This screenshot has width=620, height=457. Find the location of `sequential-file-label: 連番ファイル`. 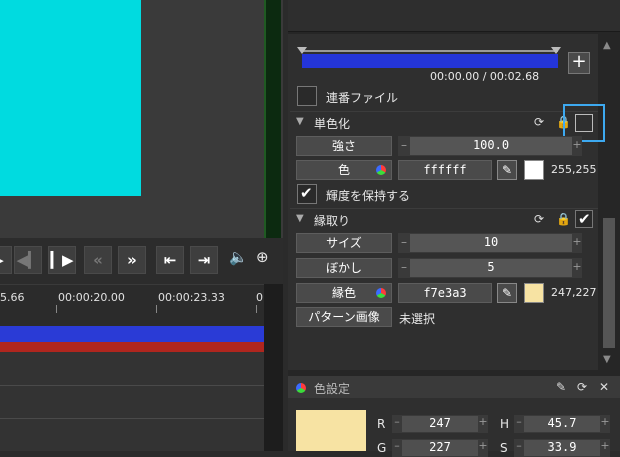

sequential-file-label: 連番ファイル is located at coordinates (362, 98).